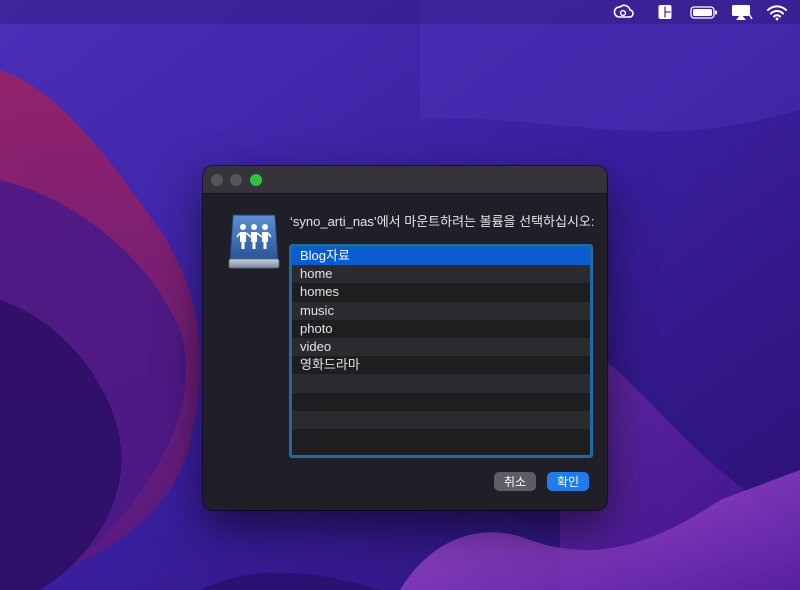 Image resolution: width=800 pixels, height=590 pixels. Describe the element at coordinates (441, 274) in the screenshot. I see `volume-item: home` at that location.